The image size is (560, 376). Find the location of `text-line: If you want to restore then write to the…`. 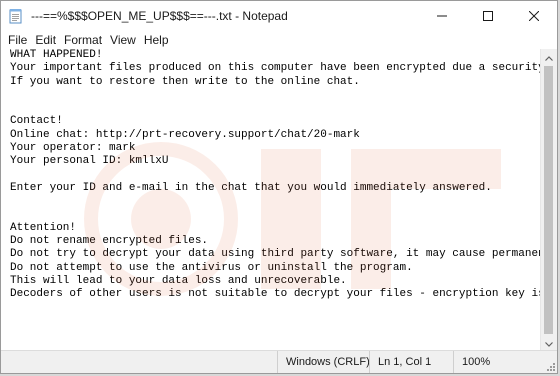

text-line: If you want to restore then write to the… is located at coordinates (185, 81).